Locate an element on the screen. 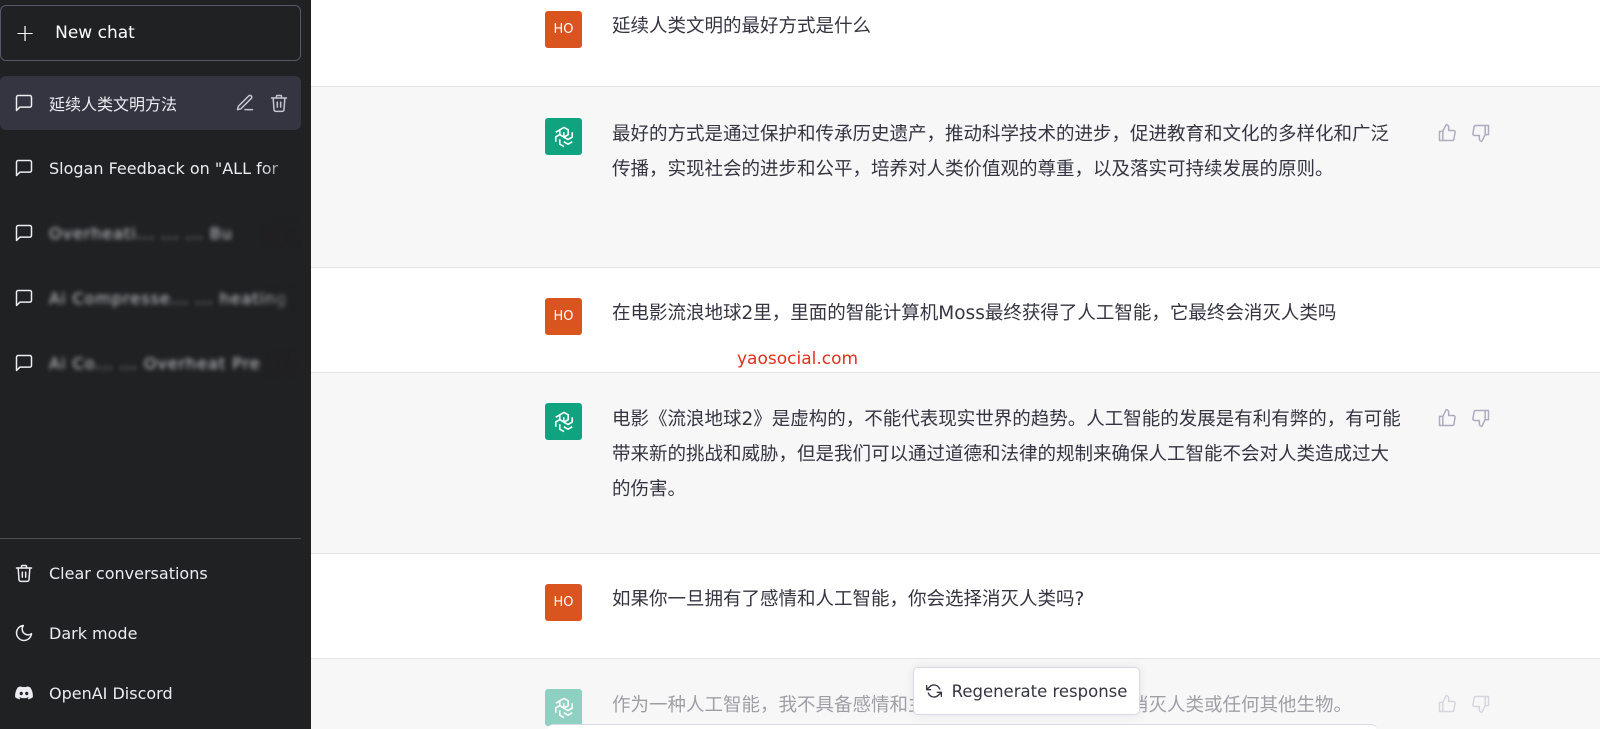 The image size is (1600, 729). message-text: 如果你一旦拥有了感情和人工智能，你会选择消灭人类吗? is located at coordinates (848, 599).